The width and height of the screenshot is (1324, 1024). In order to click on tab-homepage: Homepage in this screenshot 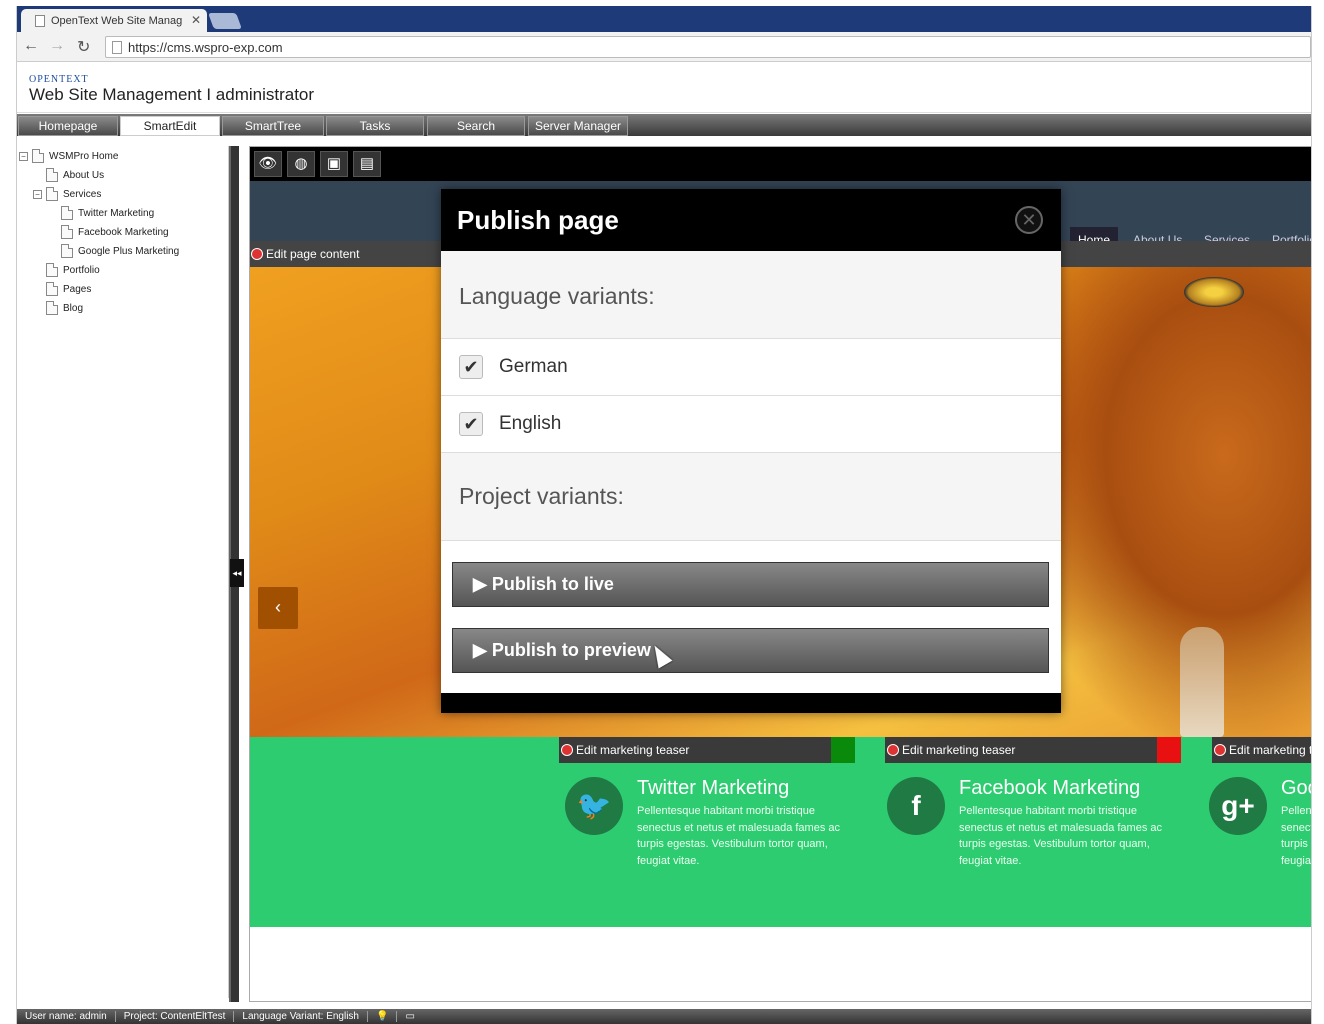, I will do `click(68, 126)`.